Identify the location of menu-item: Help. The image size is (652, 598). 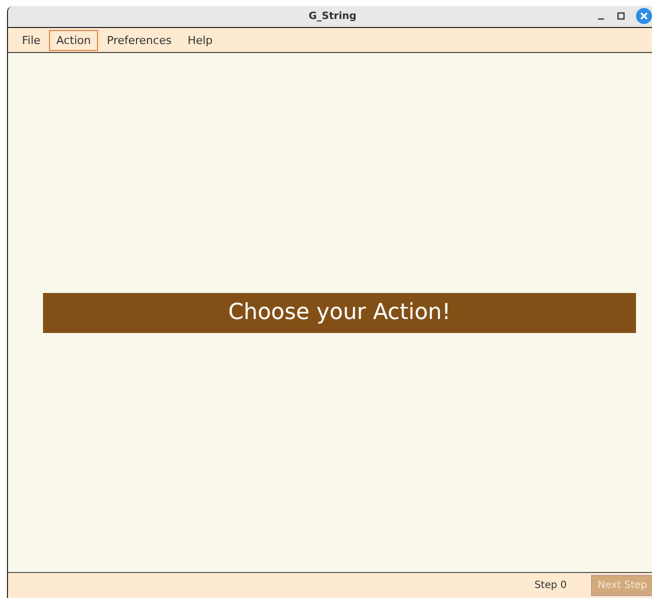
(200, 40).